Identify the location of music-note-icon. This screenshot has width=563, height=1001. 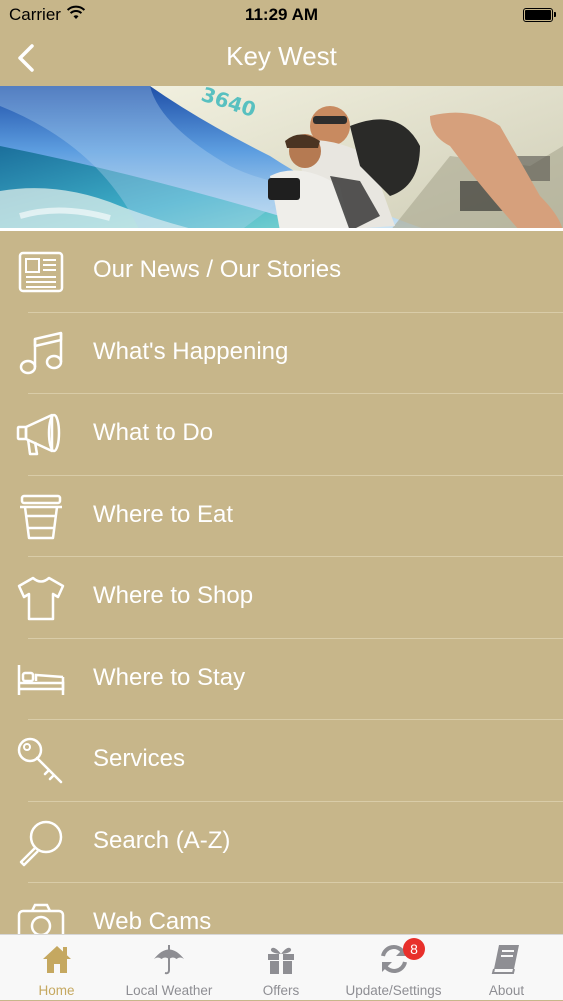
(41, 352).